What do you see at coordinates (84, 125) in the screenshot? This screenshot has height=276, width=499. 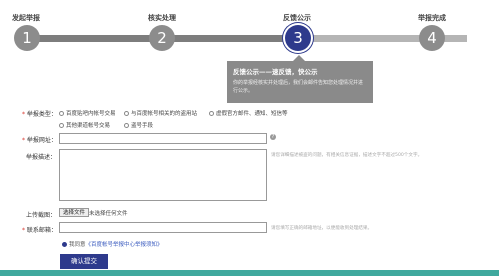 I see `type-option-other-trade: 其他渠道帐号交易` at bounding box center [84, 125].